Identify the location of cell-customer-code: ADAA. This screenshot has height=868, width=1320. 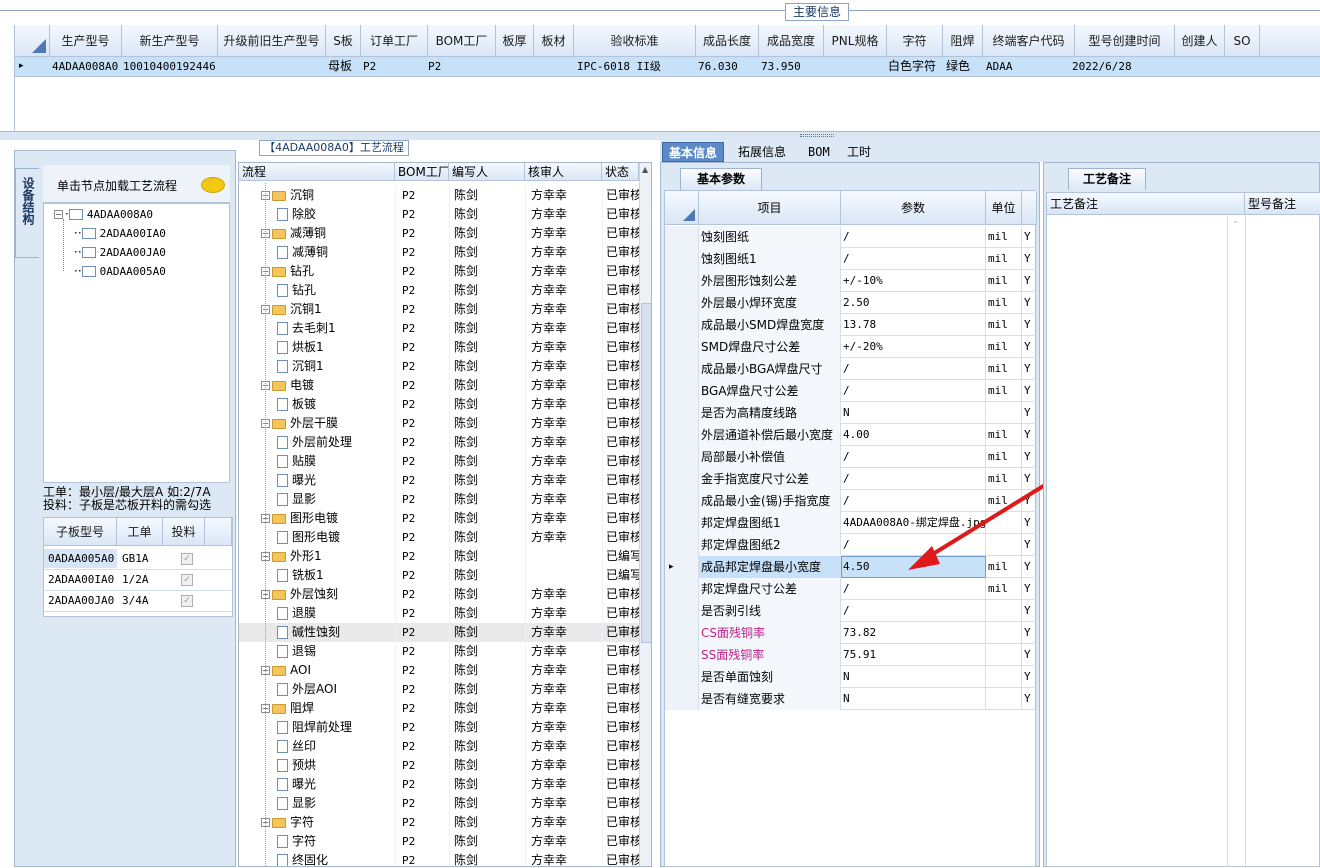
(999, 66).